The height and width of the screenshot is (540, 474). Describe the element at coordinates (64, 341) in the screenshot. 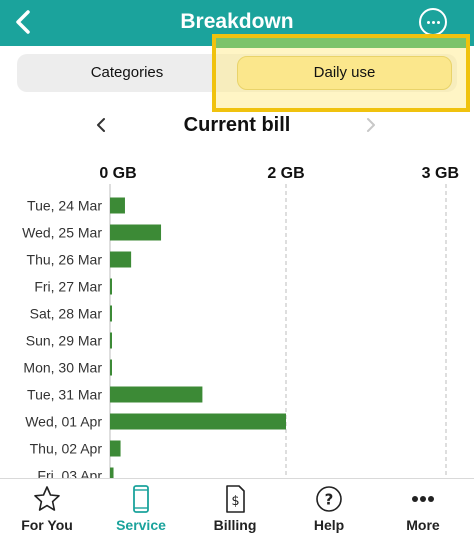

I see `category-label: Sun, 29 Mar` at that location.